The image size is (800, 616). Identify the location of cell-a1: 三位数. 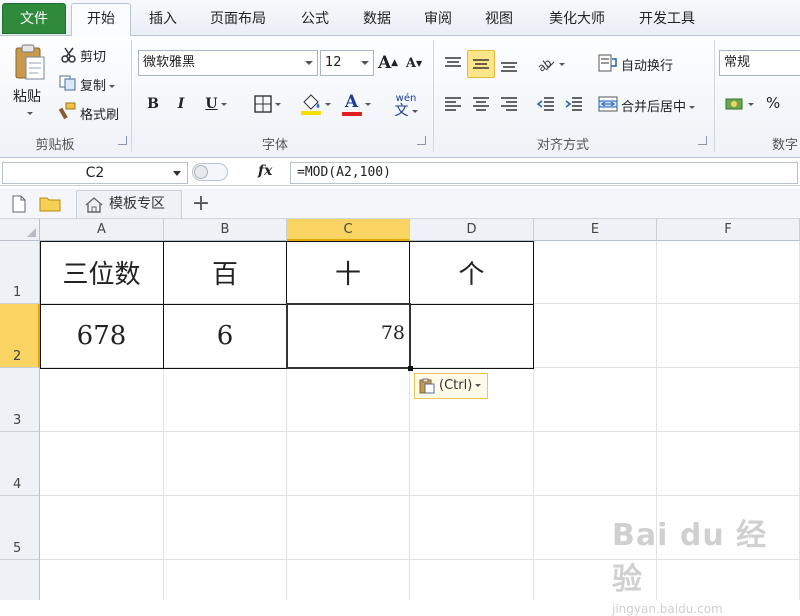
(102, 272).